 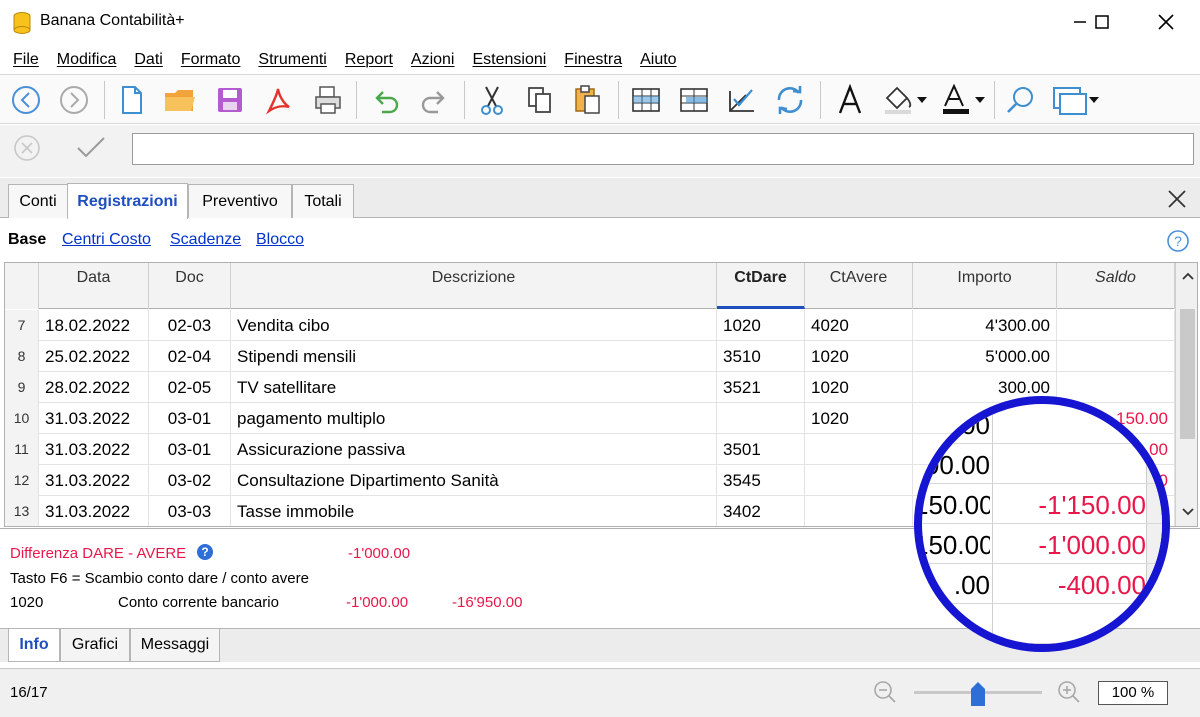 What do you see at coordinates (588, 100) in the screenshot?
I see `paste-icon` at bounding box center [588, 100].